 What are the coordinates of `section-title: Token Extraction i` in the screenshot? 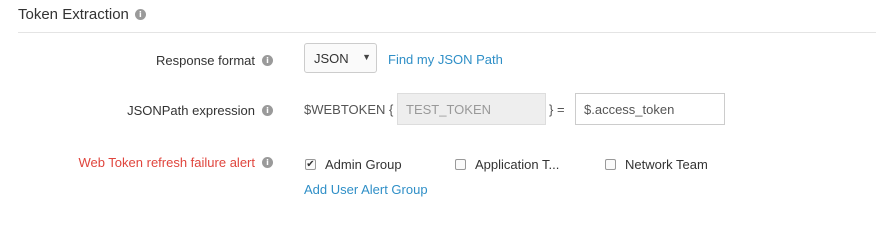 It's located at (82, 14).